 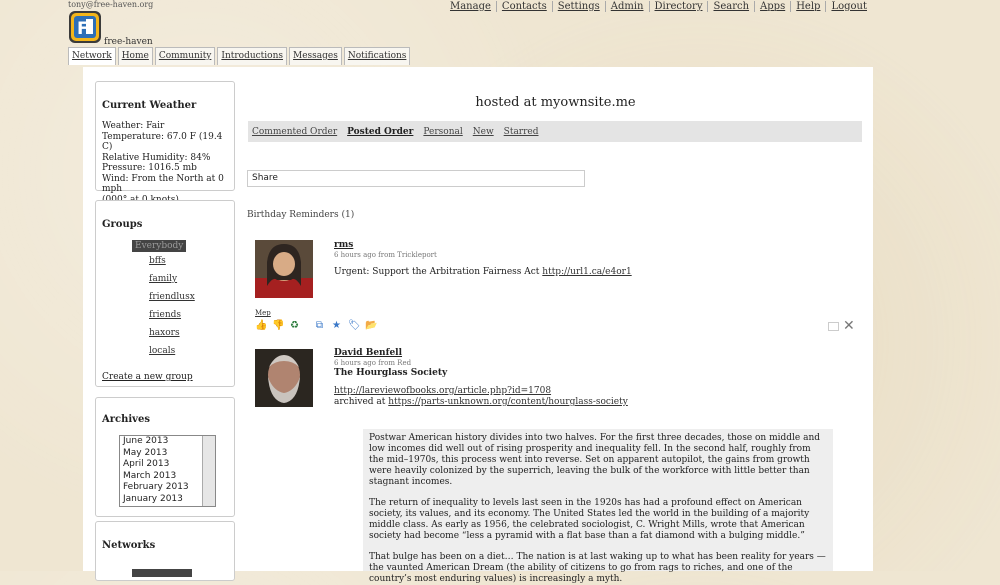 What do you see at coordinates (191, 297) in the screenshot?
I see `group-item-friendlusx: friendlusx` at bounding box center [191, 297].